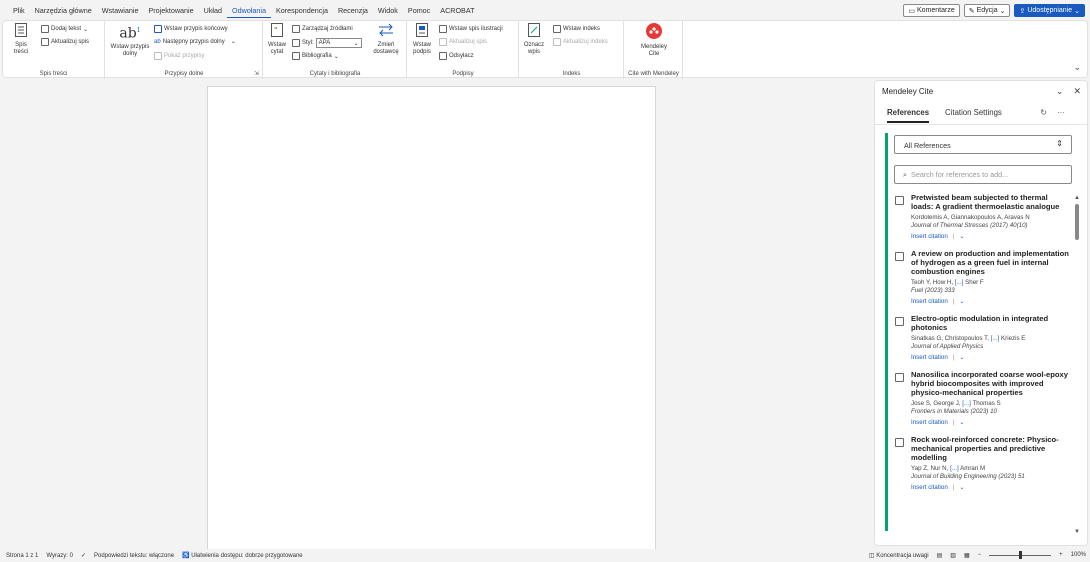  I want to click on insert-tof-button: Wstaw spis ilustracji, so click(471, 29).